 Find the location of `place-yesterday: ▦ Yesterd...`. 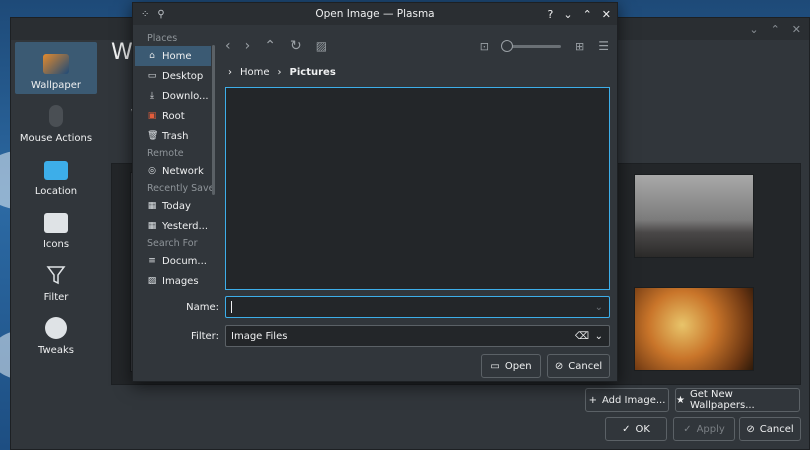

place-yesterday: ▦ Yesterd... is located at coordinates (175, 226).